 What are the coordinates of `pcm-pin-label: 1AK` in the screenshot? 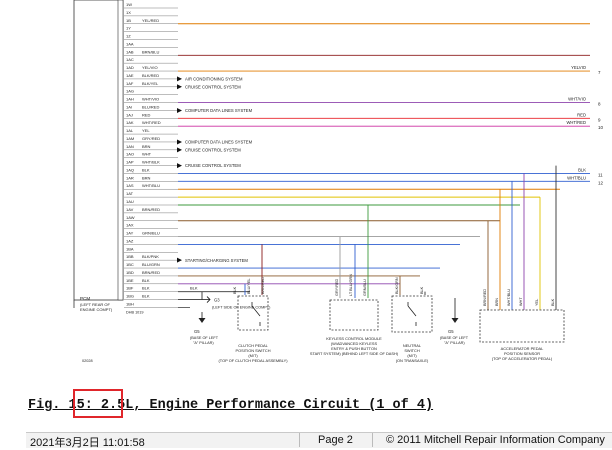 It's located at (130, 122).